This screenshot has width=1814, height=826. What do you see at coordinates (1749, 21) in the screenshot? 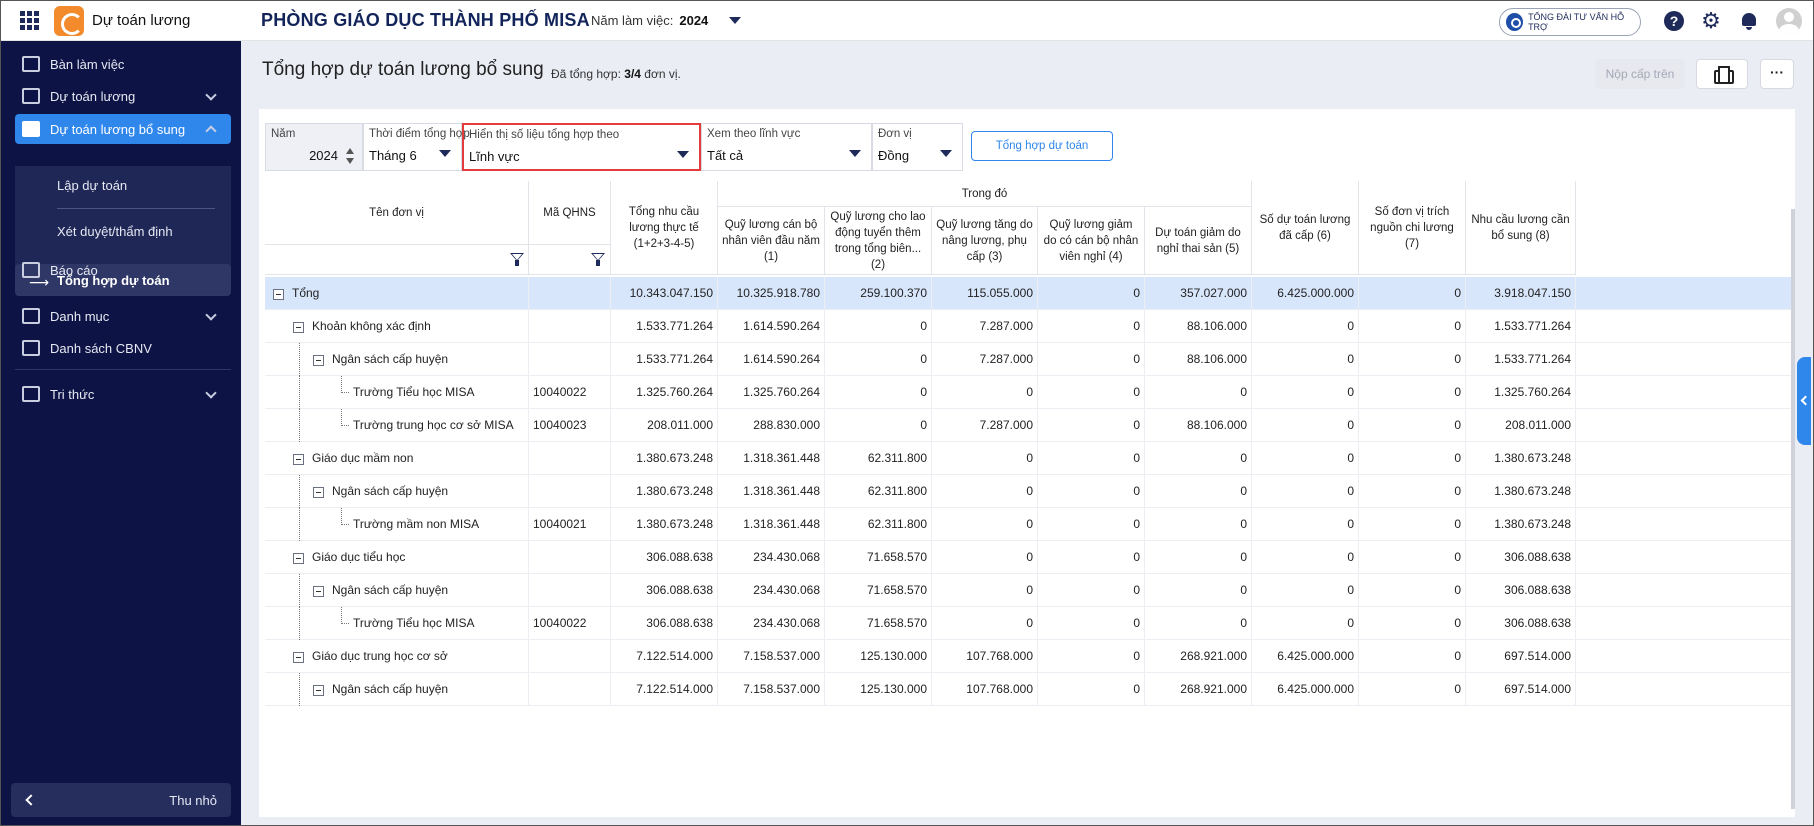
I see `bell-icon` at bounding box center [1749, 21].